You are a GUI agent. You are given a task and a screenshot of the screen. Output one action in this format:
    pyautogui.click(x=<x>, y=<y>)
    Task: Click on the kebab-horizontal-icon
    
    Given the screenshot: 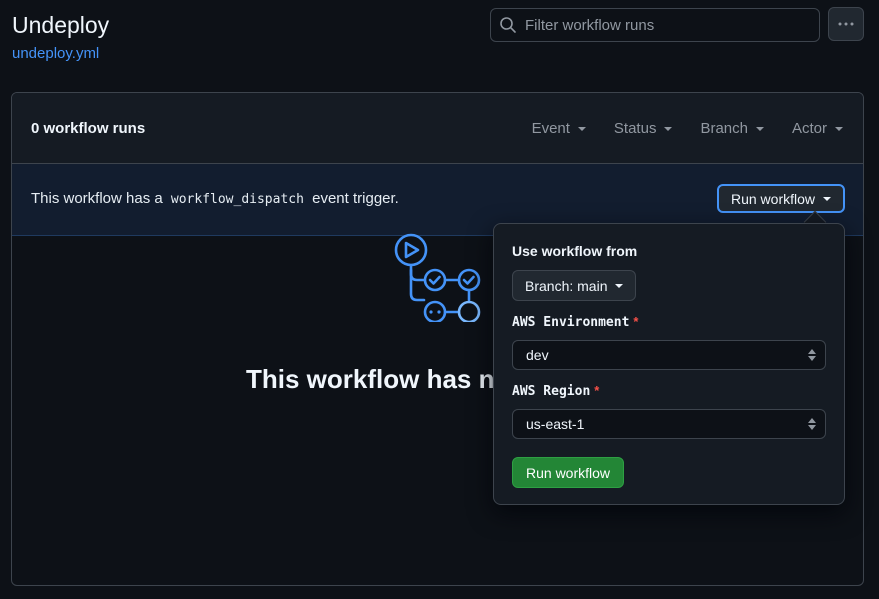 What is the action you would take?
    pyautogui.click(x=846, y=24)
    